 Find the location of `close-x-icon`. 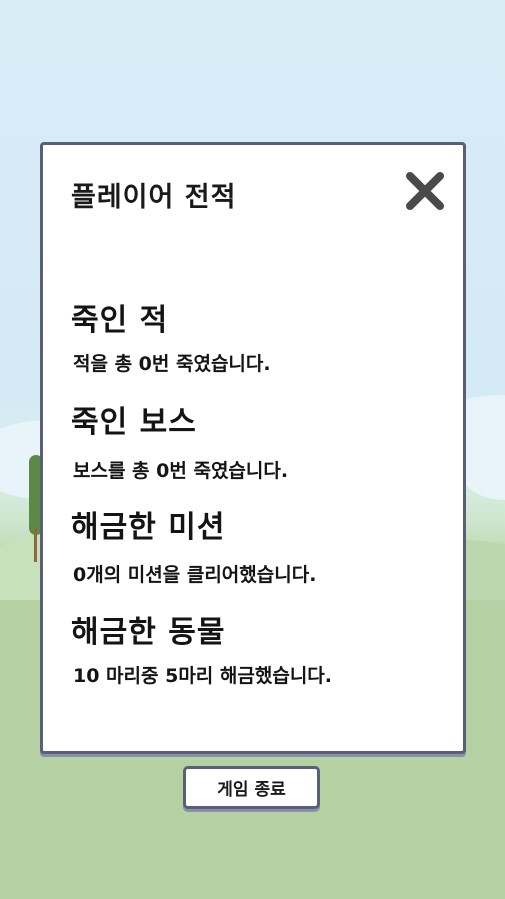

close-x-icon is located at coordinates (425, 191).